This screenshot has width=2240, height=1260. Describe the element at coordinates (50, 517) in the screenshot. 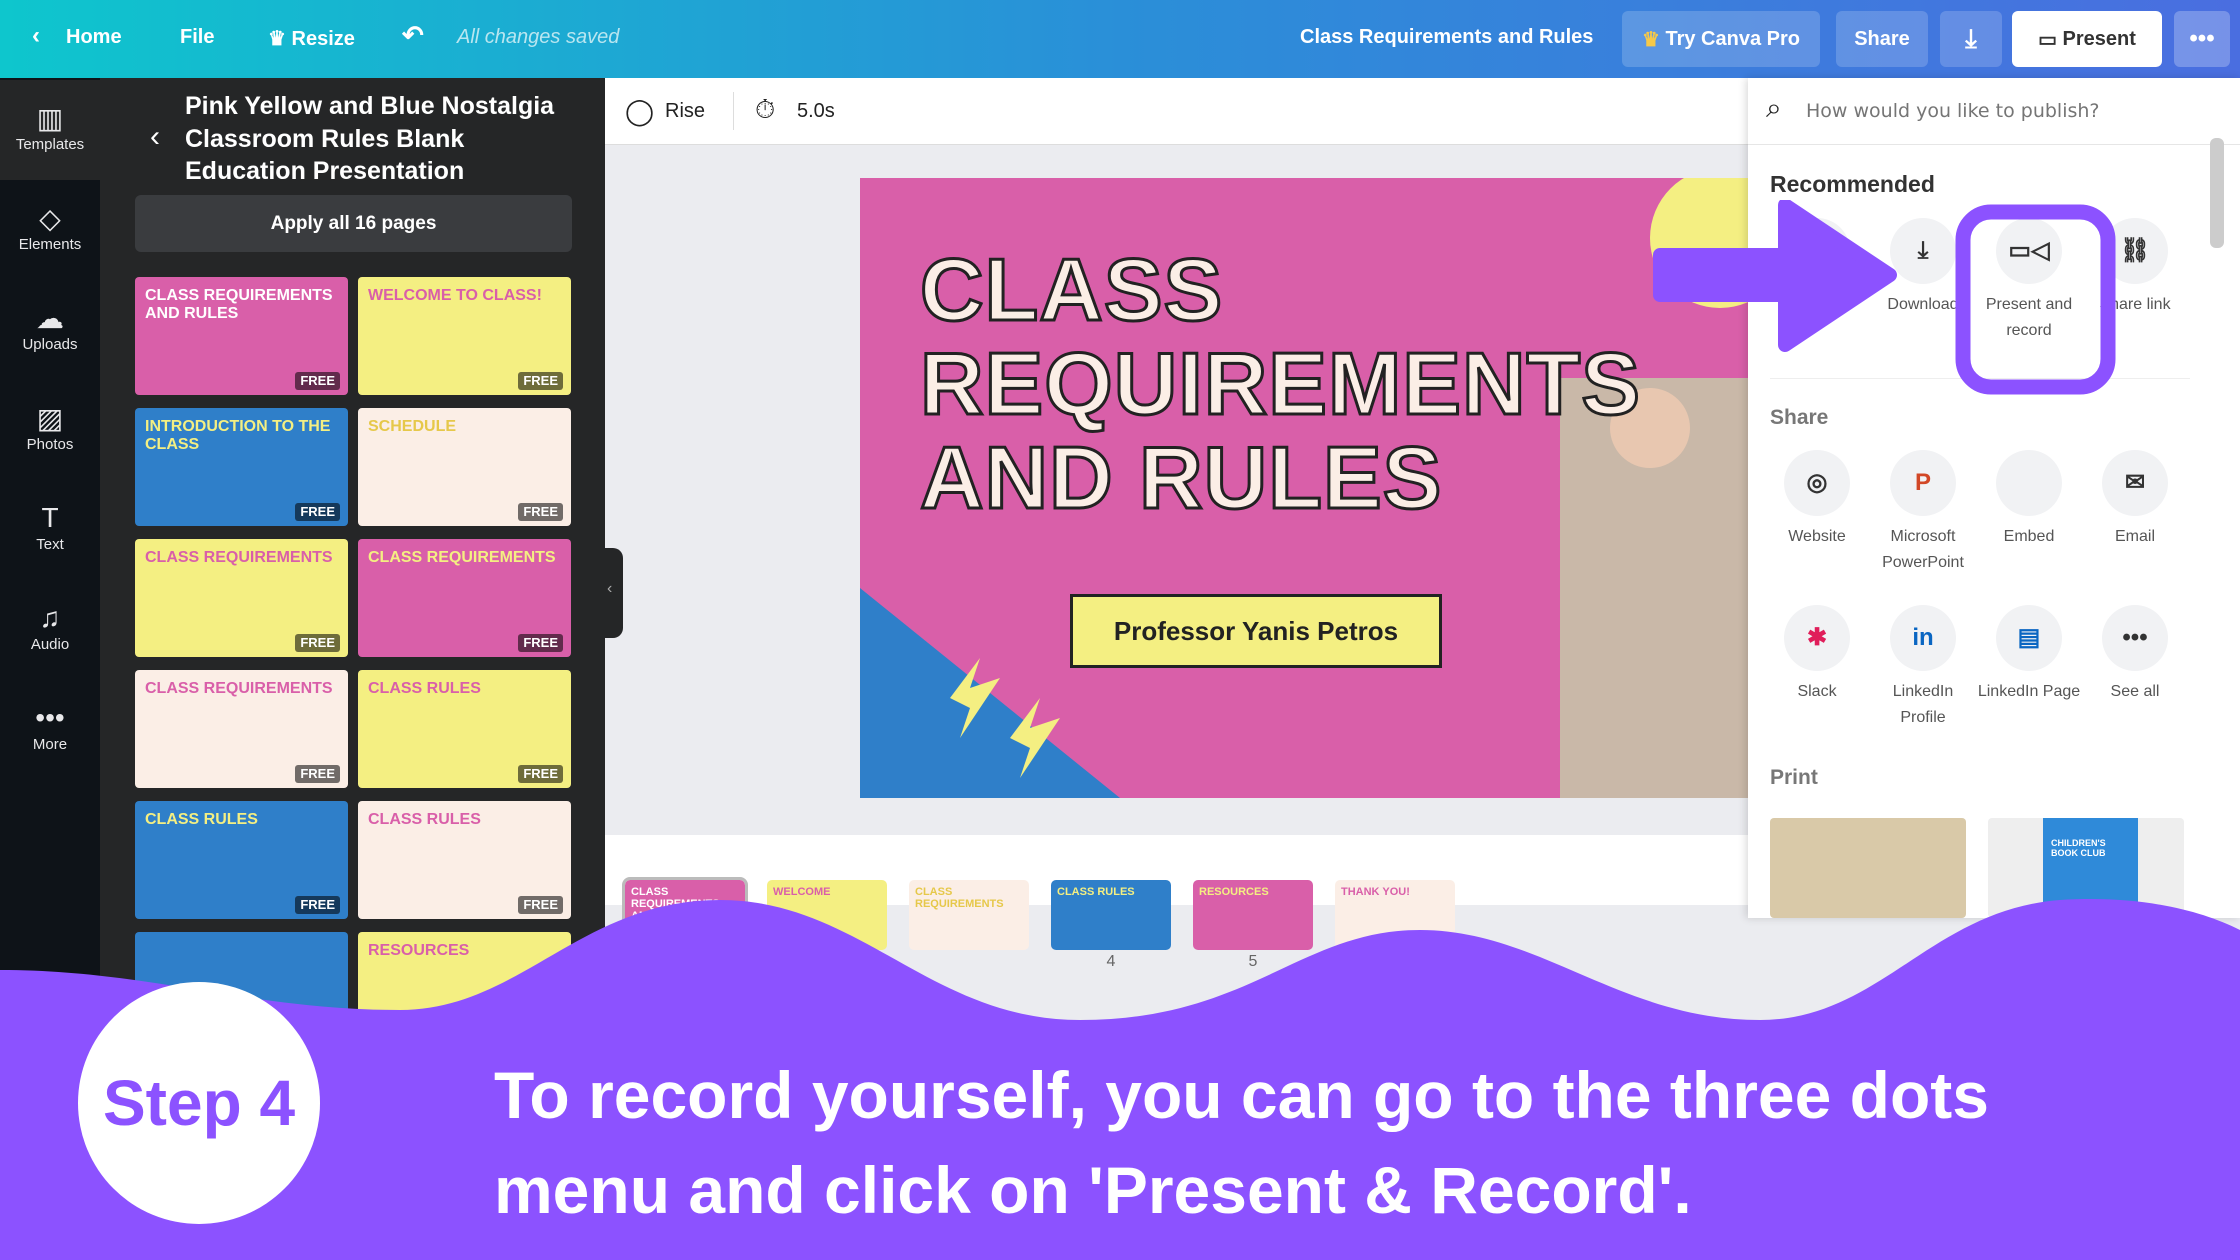

I see `text-icon: T` at that location.